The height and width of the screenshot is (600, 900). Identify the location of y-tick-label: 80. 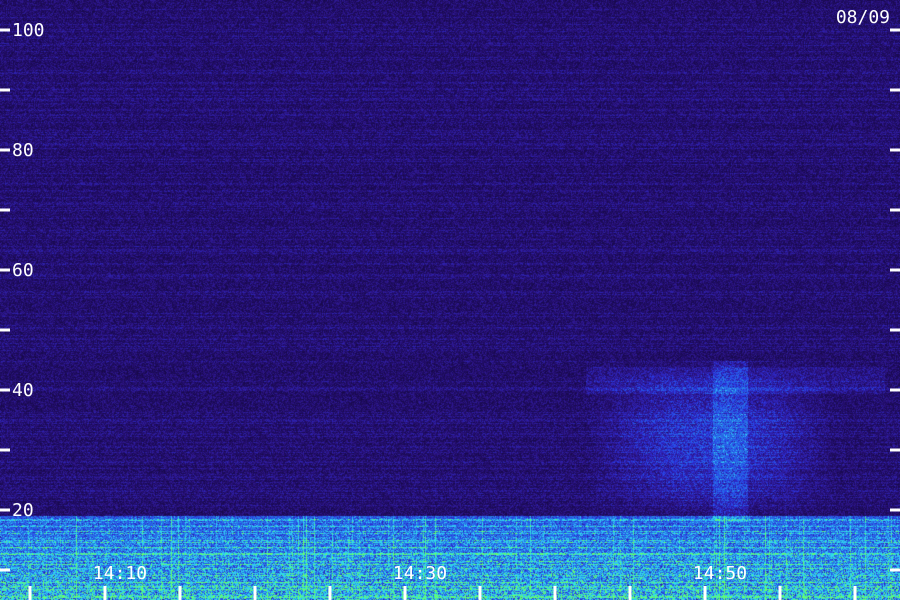
(23, 150).